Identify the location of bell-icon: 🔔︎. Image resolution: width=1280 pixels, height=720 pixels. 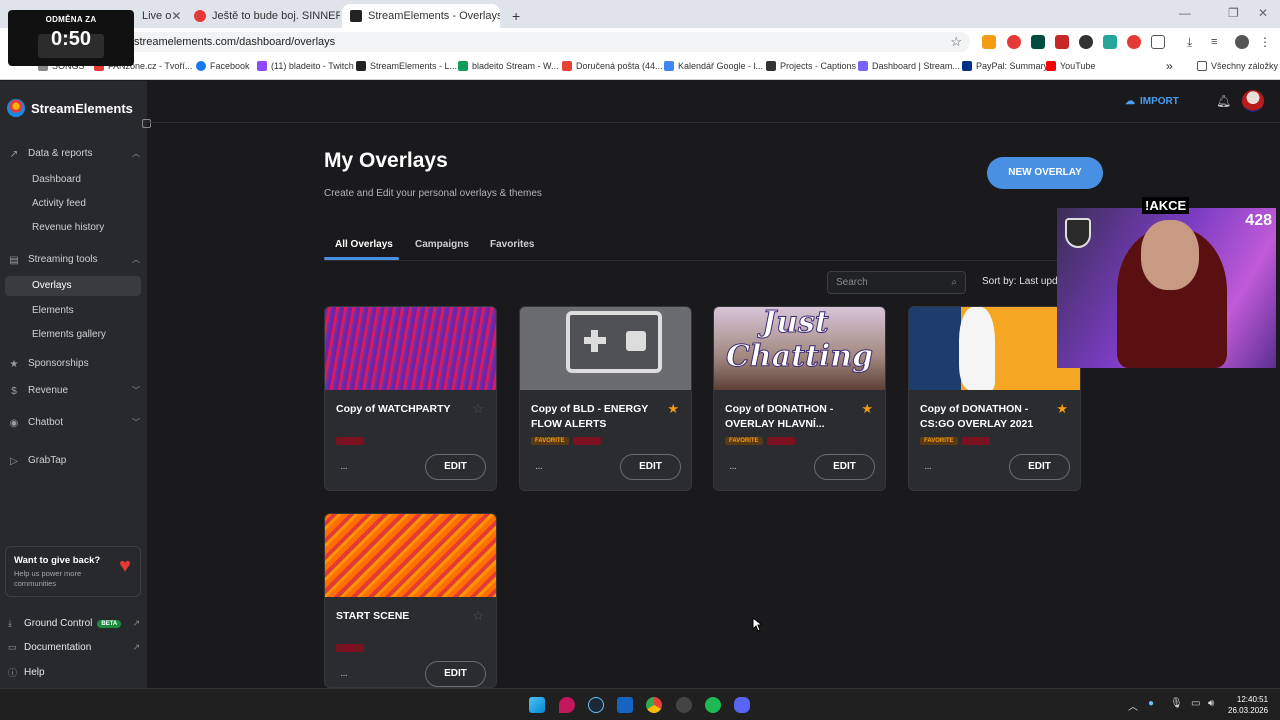
(1223, 101).